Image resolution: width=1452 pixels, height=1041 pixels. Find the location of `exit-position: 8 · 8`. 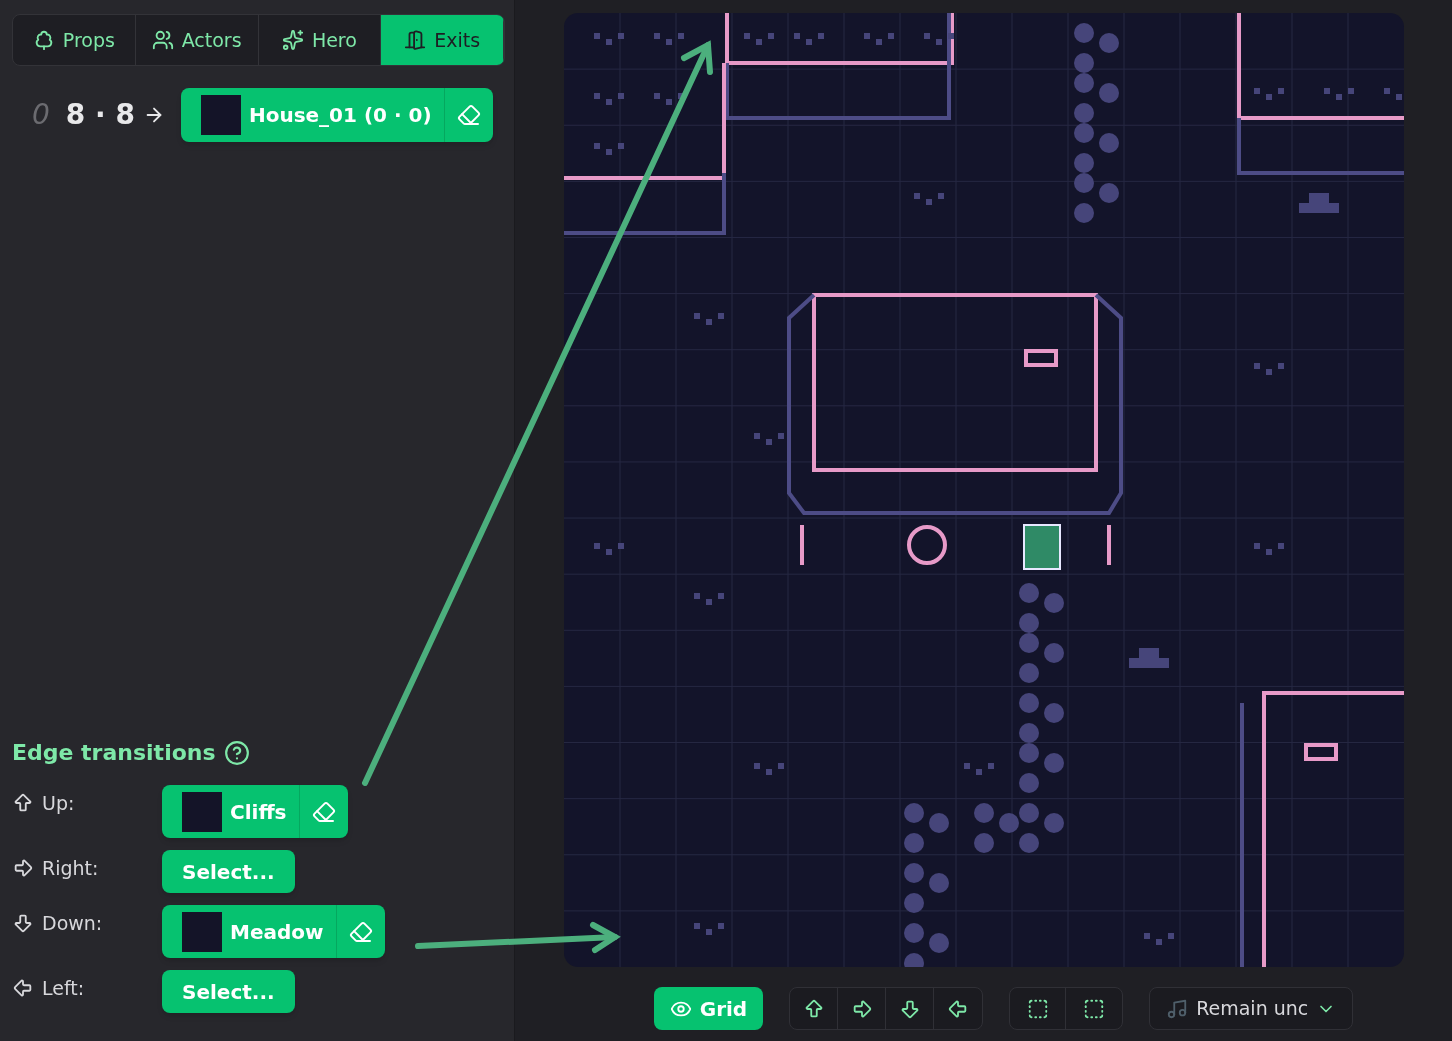

exit-position: 8 · 8 is located at coordinates (100, 115).